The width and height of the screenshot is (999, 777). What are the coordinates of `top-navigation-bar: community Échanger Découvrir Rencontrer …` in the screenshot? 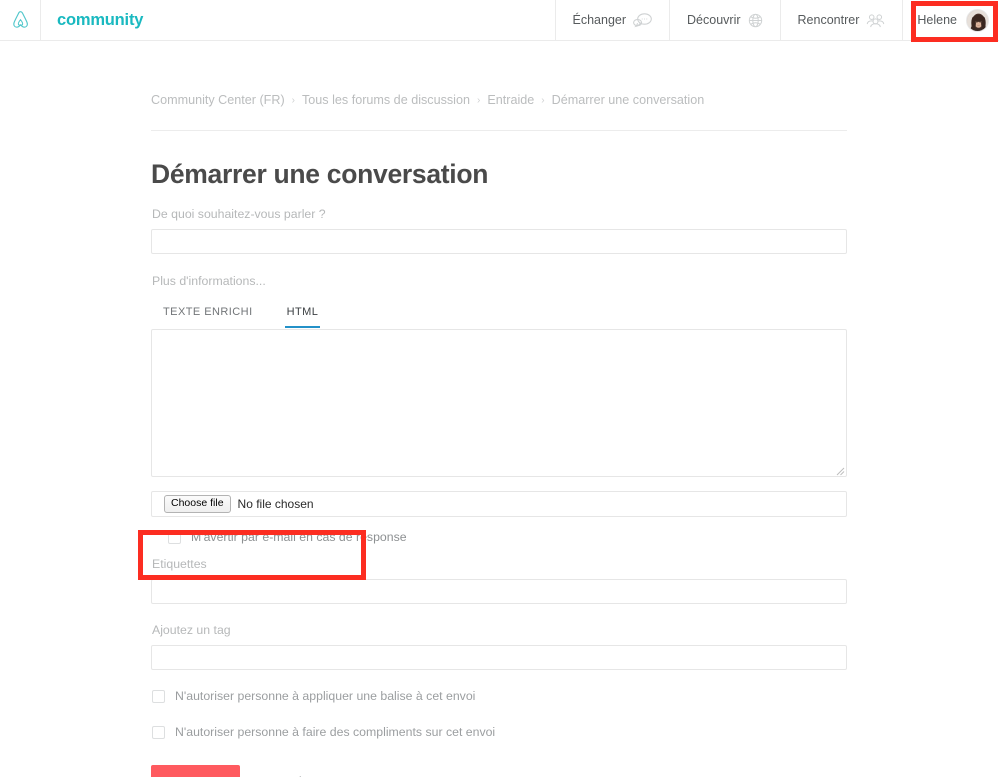 It's located at (499, 21).